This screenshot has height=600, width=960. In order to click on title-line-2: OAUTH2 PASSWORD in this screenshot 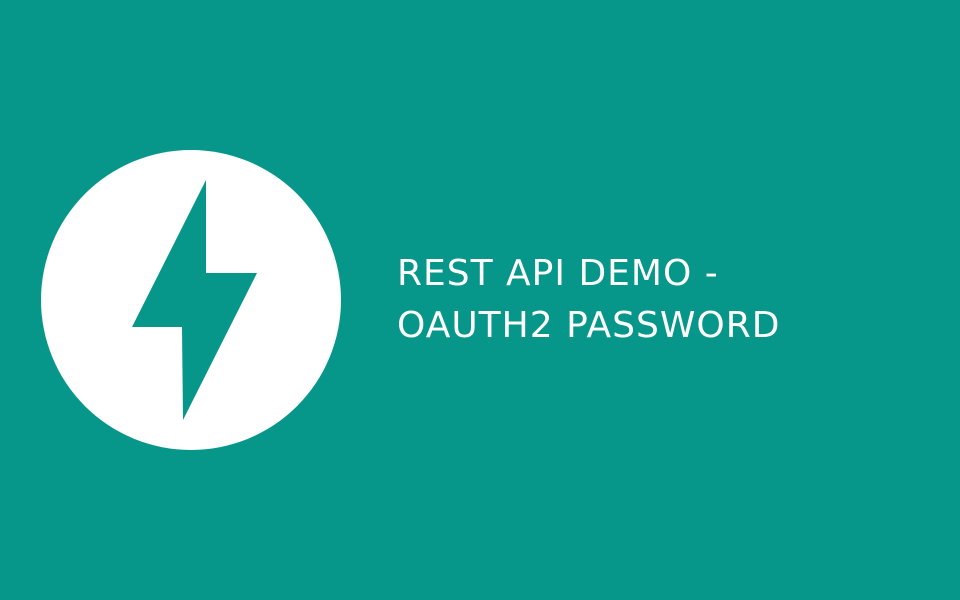, I will do `click(589, 325)`.